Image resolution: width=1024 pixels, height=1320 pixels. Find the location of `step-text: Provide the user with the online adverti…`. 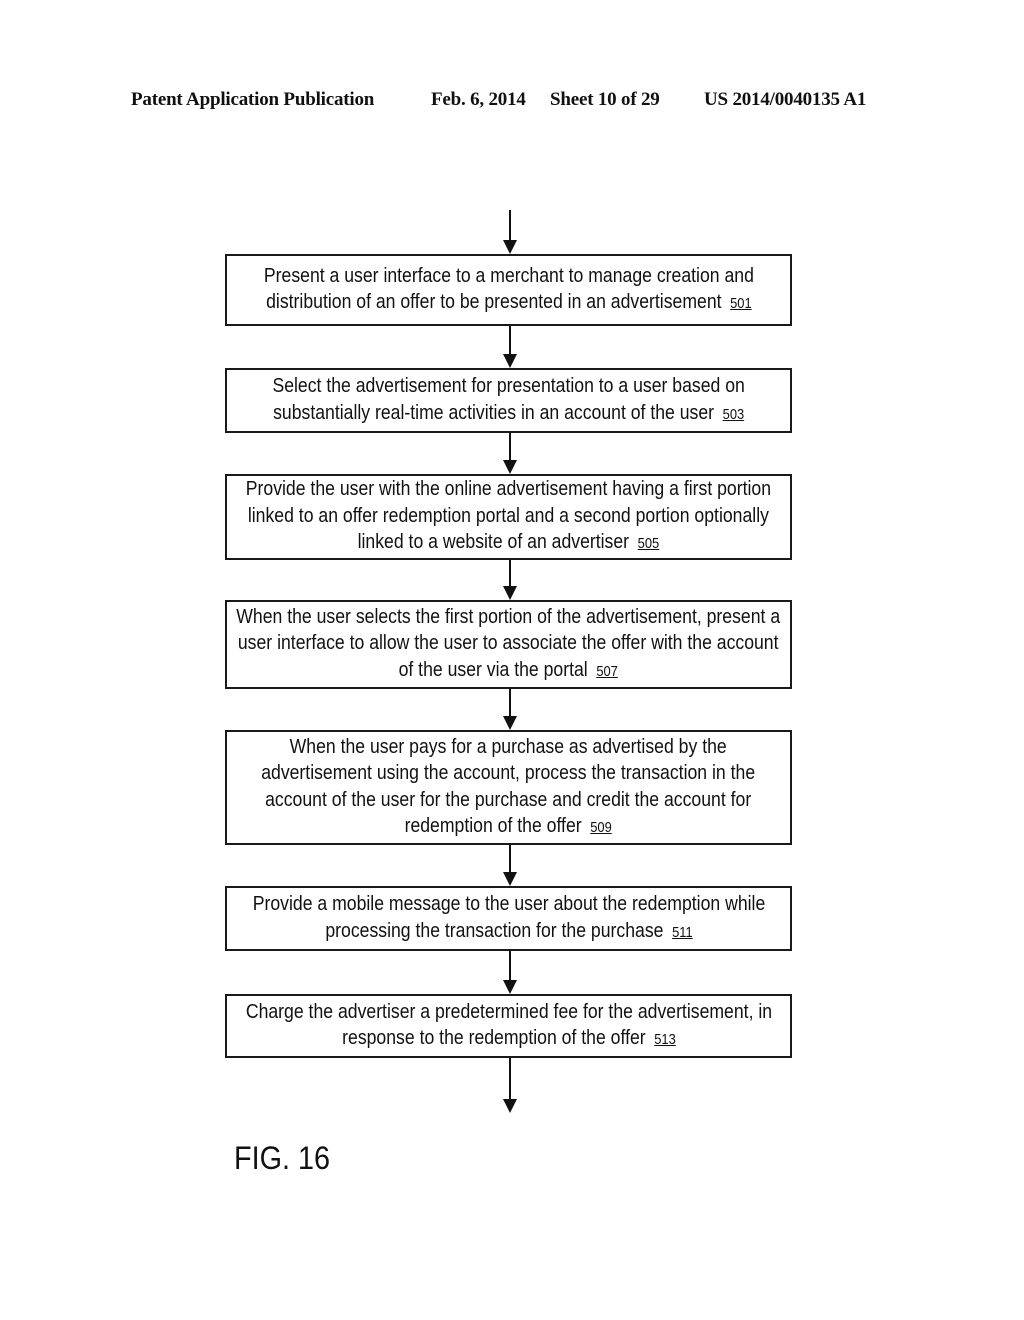

step-text: Provide the user with the online adverti… is located at coordinates (508, 517).